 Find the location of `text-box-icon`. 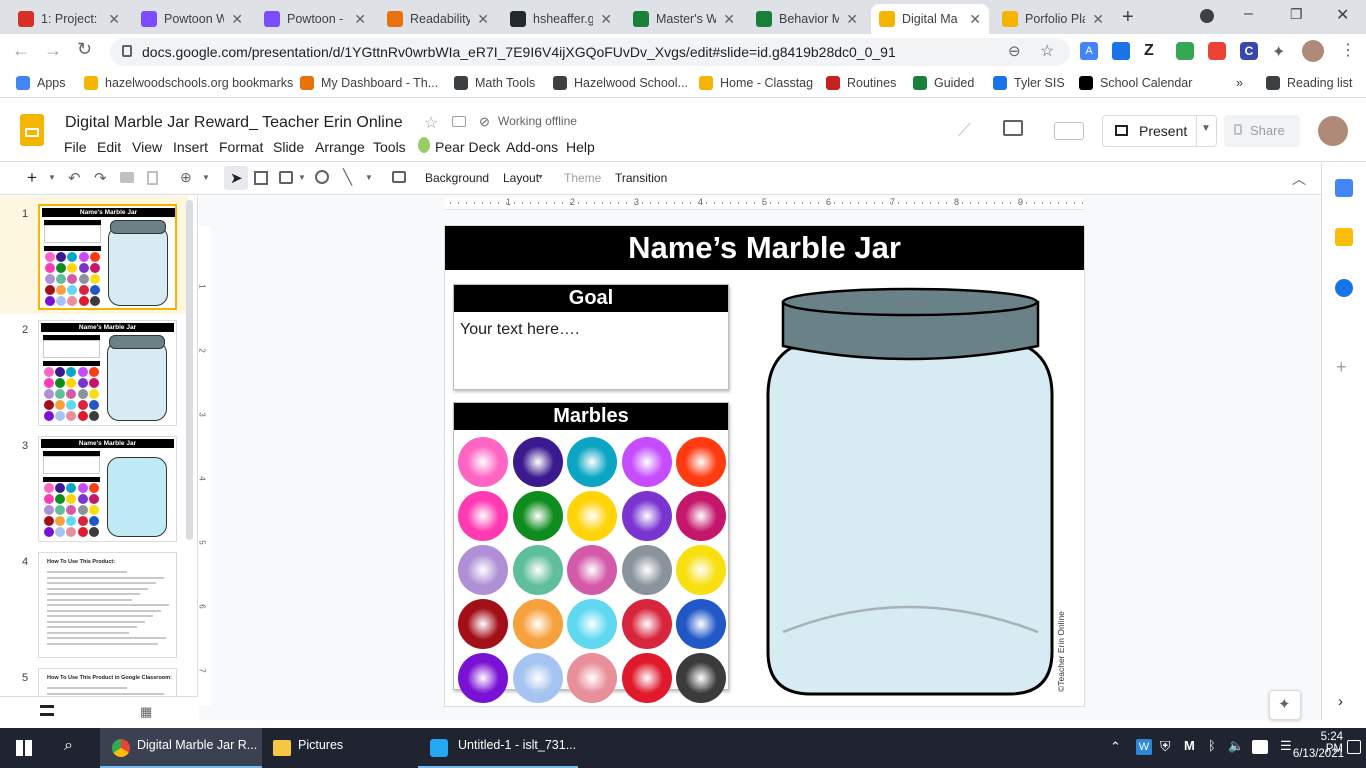

text-box-icon is located at coordinates (261, 178).